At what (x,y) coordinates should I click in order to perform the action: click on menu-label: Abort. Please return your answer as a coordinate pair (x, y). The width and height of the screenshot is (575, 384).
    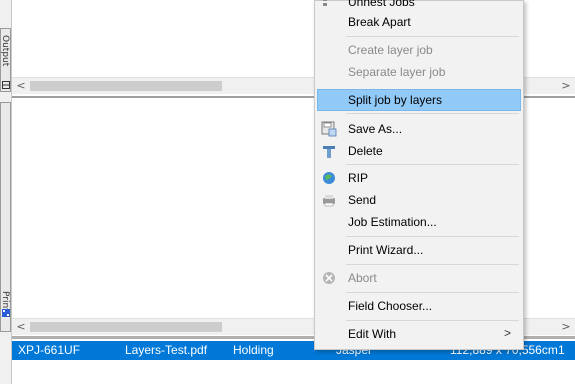
    Looking at the image, I should click on (362, 278).